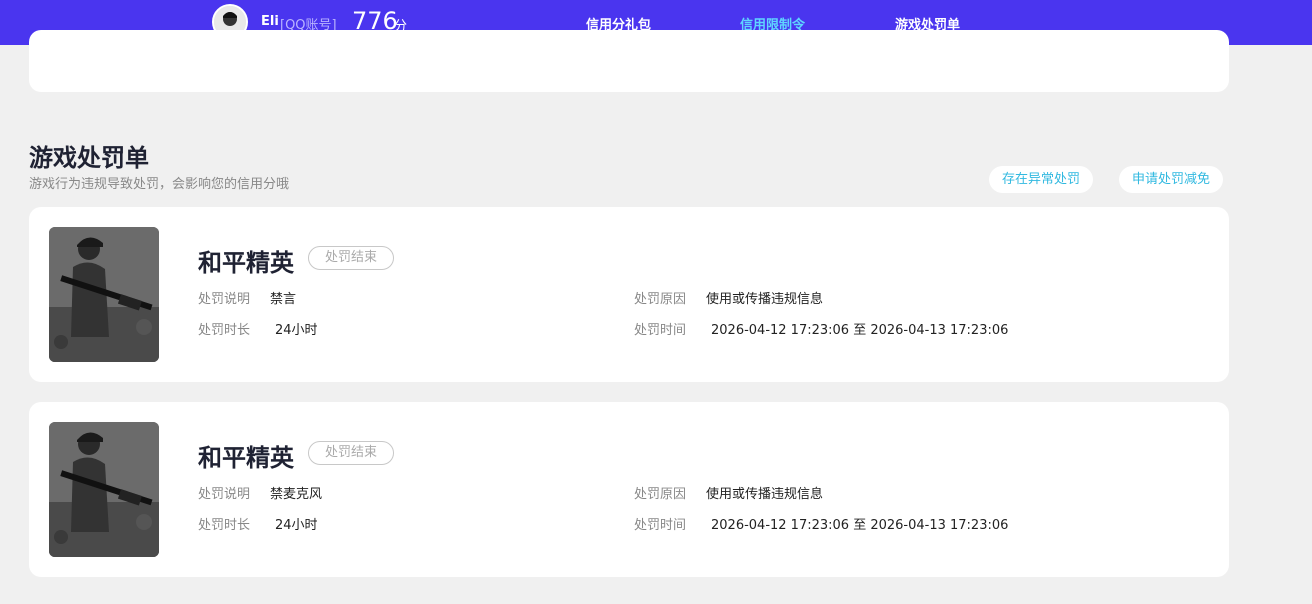 This screenshot has width=1312, height=604. I want to click on penalty-desc-value: 禁麦克风, so click(296, 494).